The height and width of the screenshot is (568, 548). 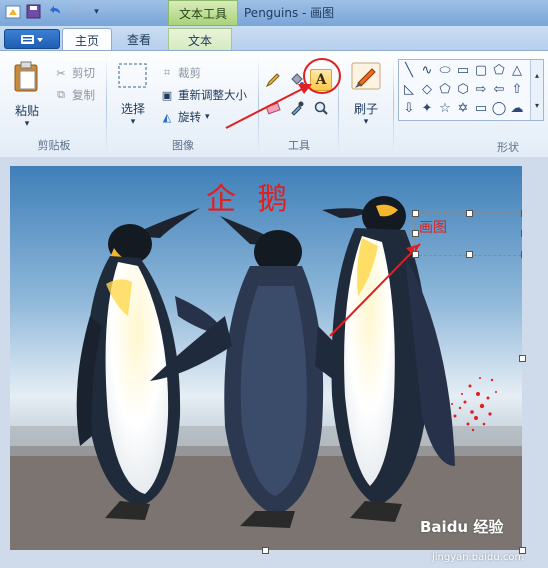 What do you see at coordinates (427, 89) in the screenshot?
I see `diamond-shape-icon: ◇` at bounding box center [427, 89].